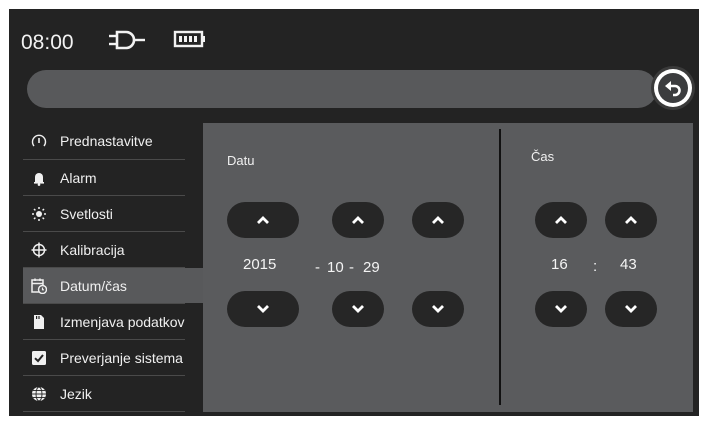 The width and height of the screenshot is (708, 425). I want to click on plug-icon, so click(128, 42).